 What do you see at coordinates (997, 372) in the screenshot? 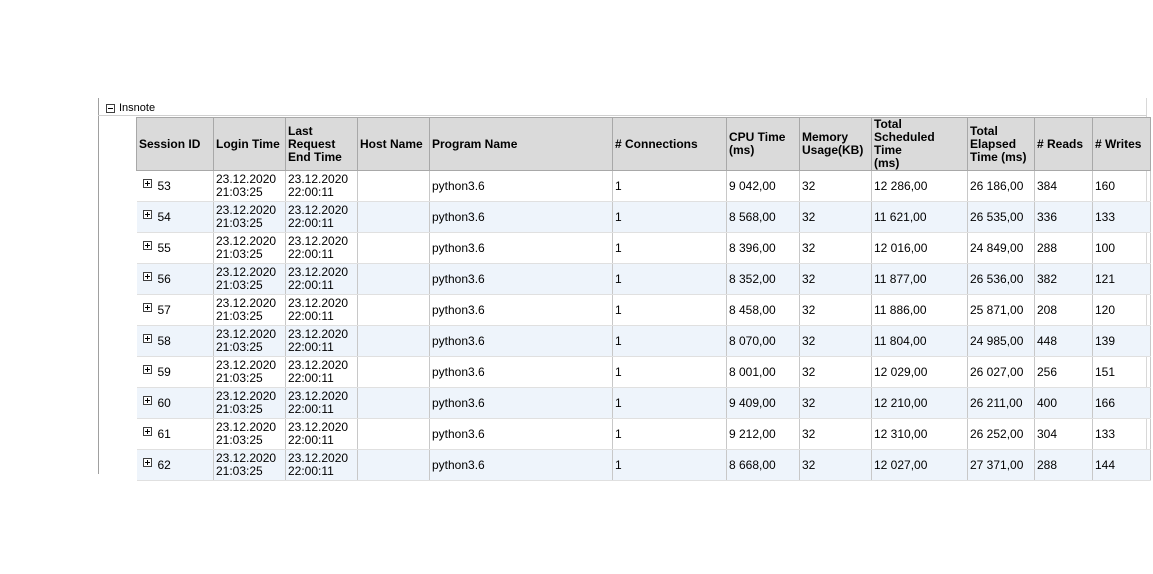
I see `total-elapsed-time-value: 26 027,00` at bounding box center [997, 372].